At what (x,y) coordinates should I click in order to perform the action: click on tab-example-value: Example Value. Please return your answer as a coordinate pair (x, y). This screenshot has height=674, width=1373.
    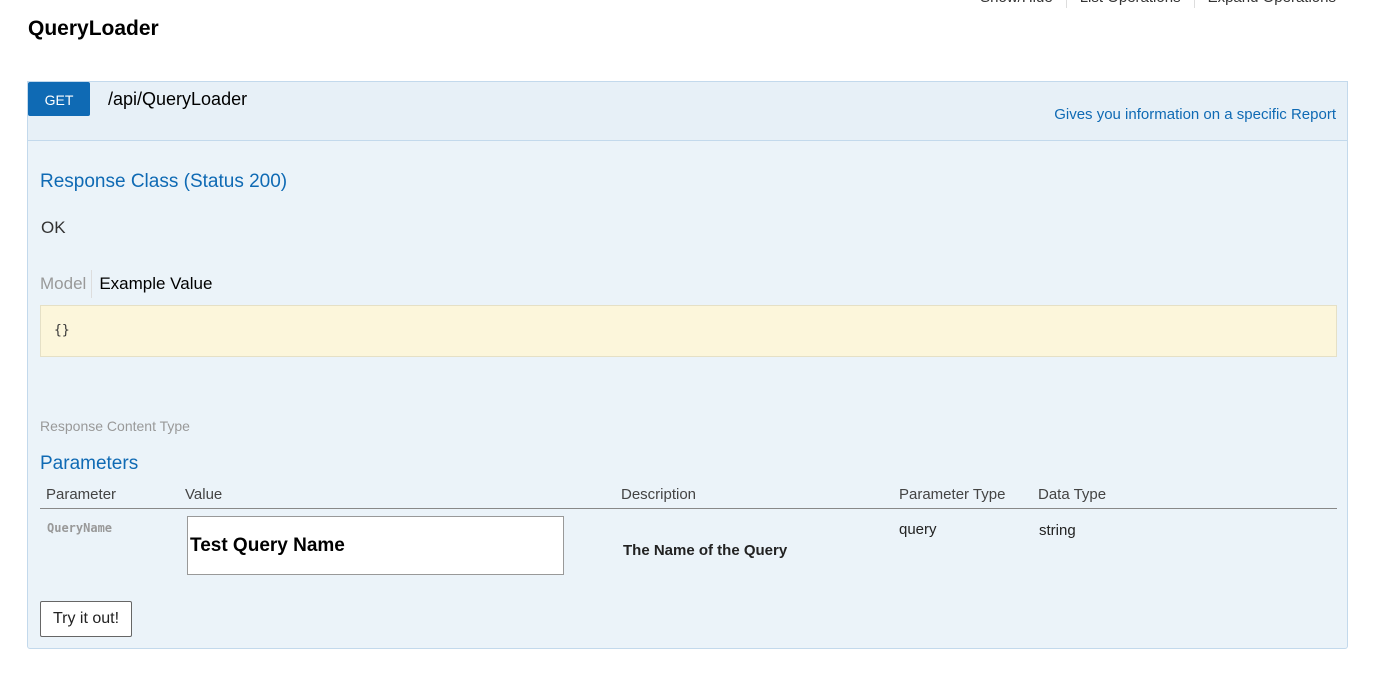
    Looking at the image, I should click on (155, 284).